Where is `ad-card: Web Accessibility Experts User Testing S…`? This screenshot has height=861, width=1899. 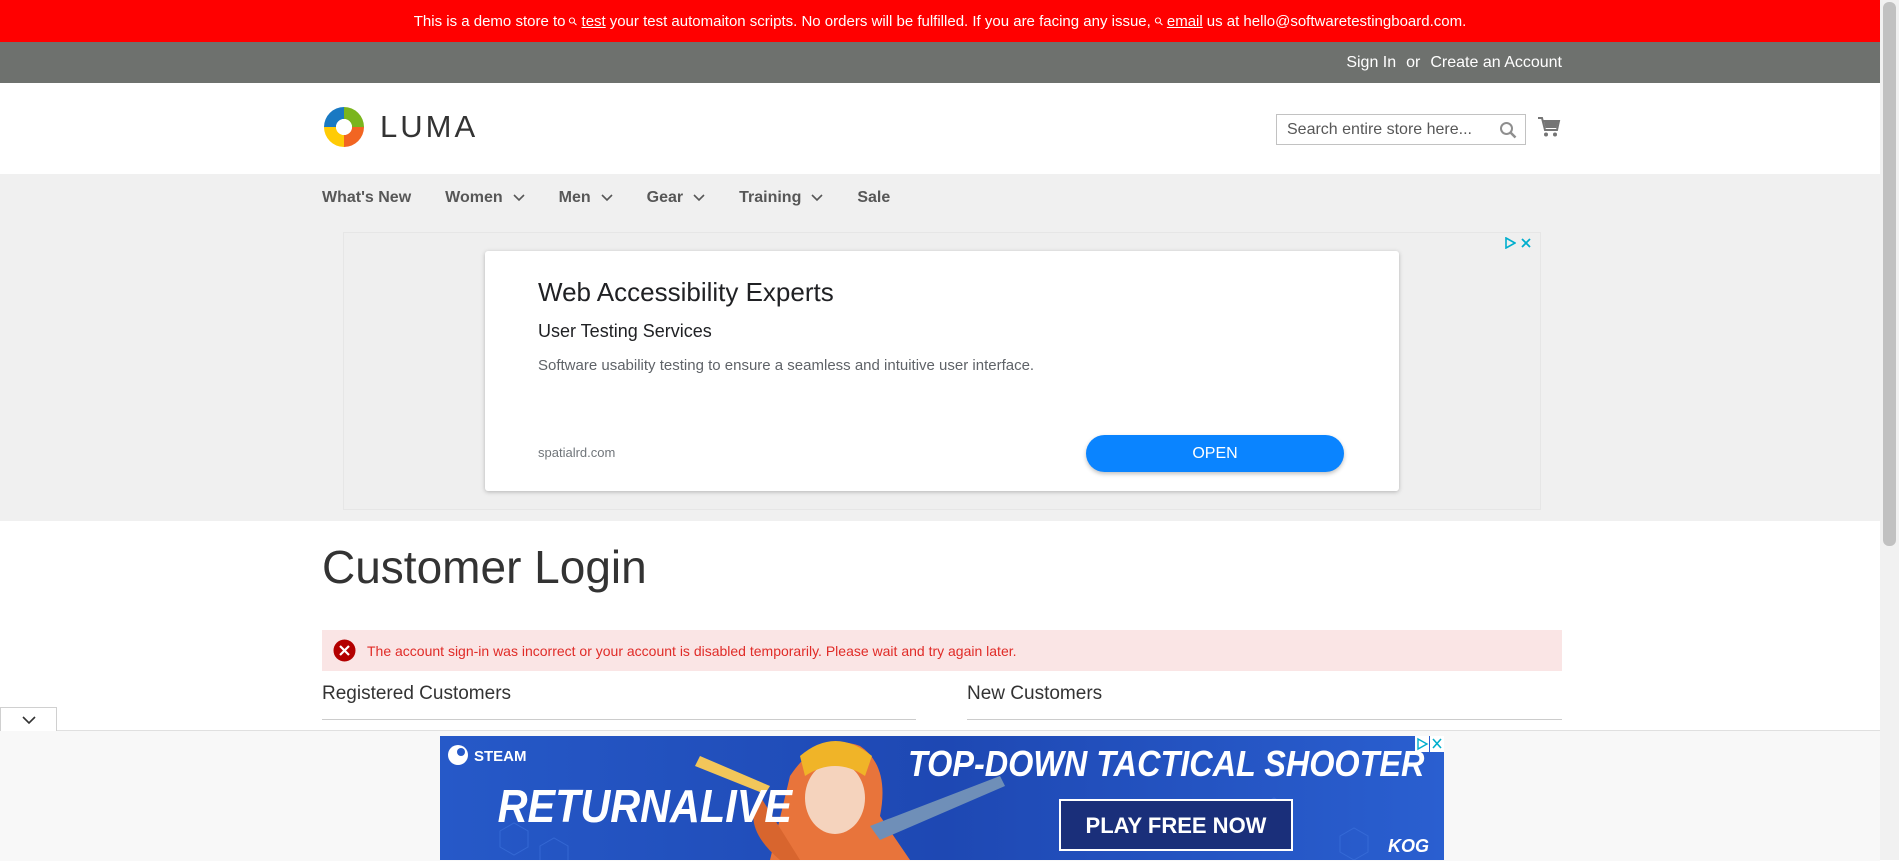
ad-card: Web Accessibility Experts User Testing S… is located at coordinates (942, 371).